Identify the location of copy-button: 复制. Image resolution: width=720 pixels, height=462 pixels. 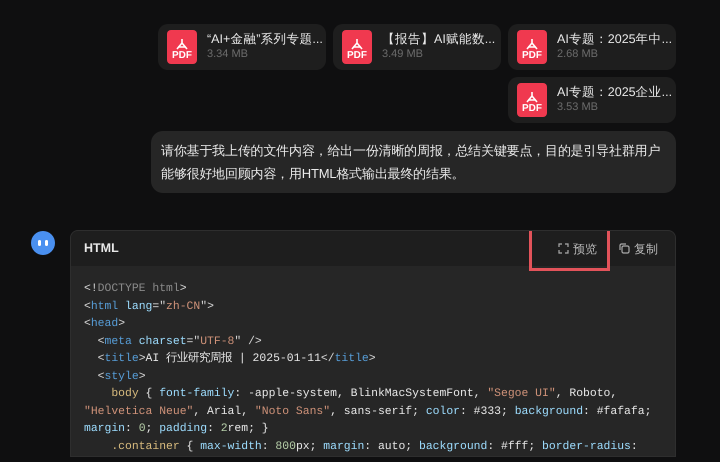
(638, 248).